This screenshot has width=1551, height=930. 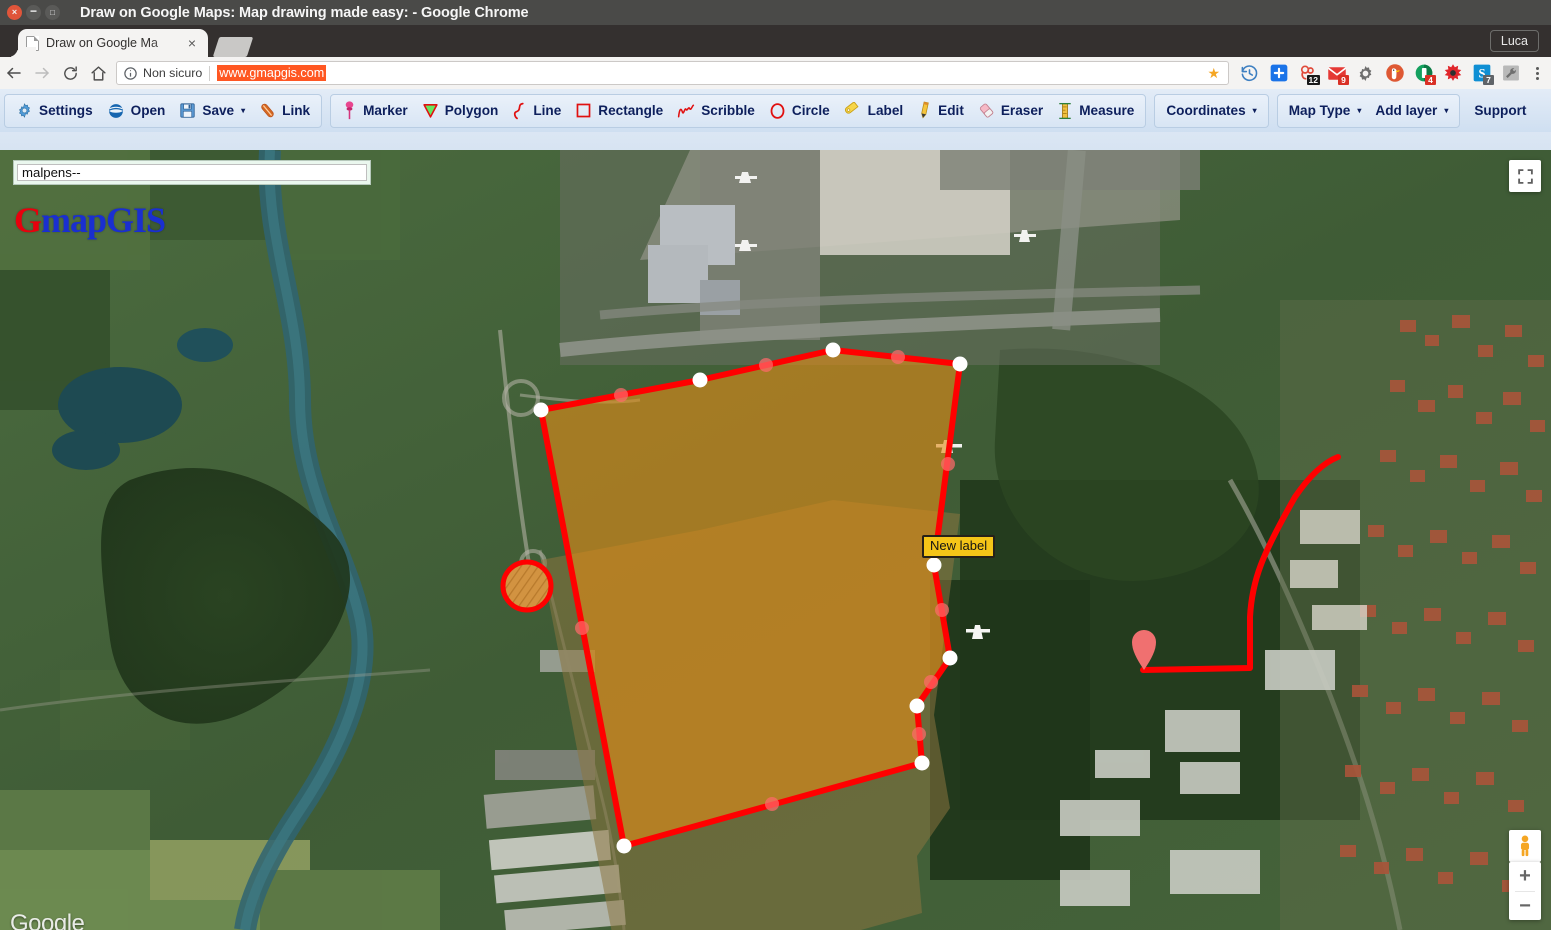 What do you see at coordinates (218, 110) in the screenshot?
I see `save-label: Save` at bounding box center [218, 110].